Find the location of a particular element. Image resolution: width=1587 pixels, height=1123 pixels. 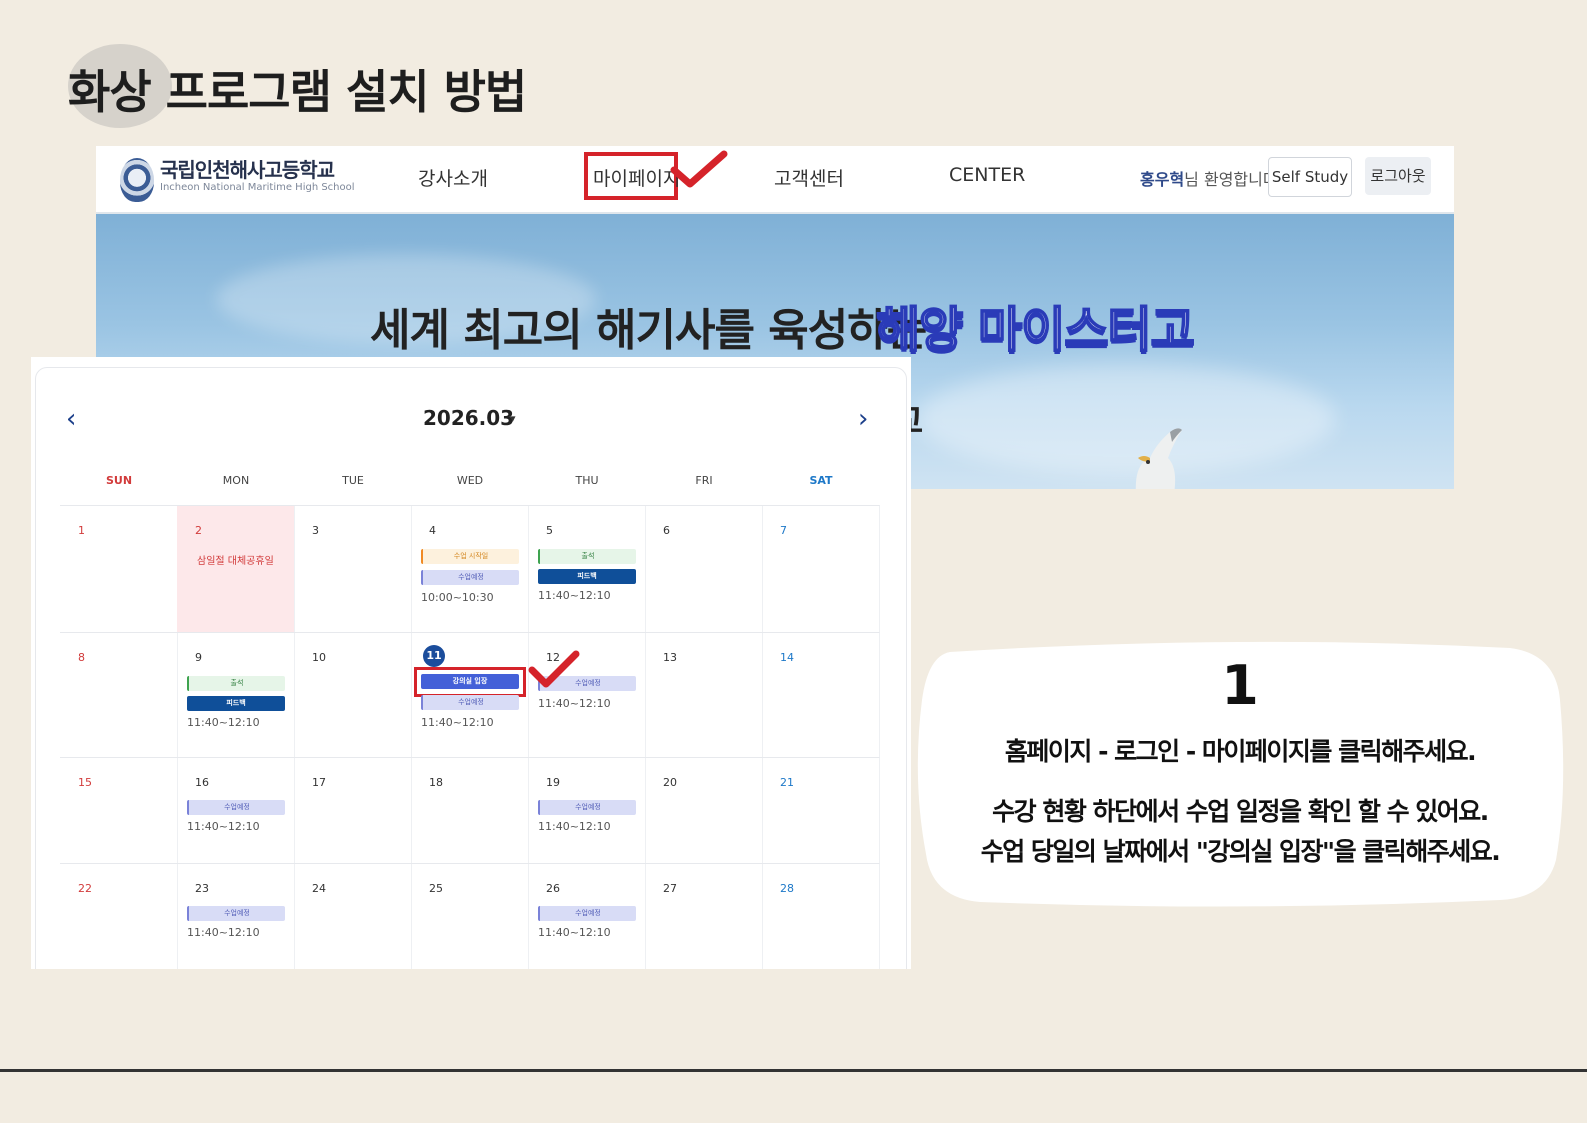

day-cell: 7 is located at coordinates (821, 568).